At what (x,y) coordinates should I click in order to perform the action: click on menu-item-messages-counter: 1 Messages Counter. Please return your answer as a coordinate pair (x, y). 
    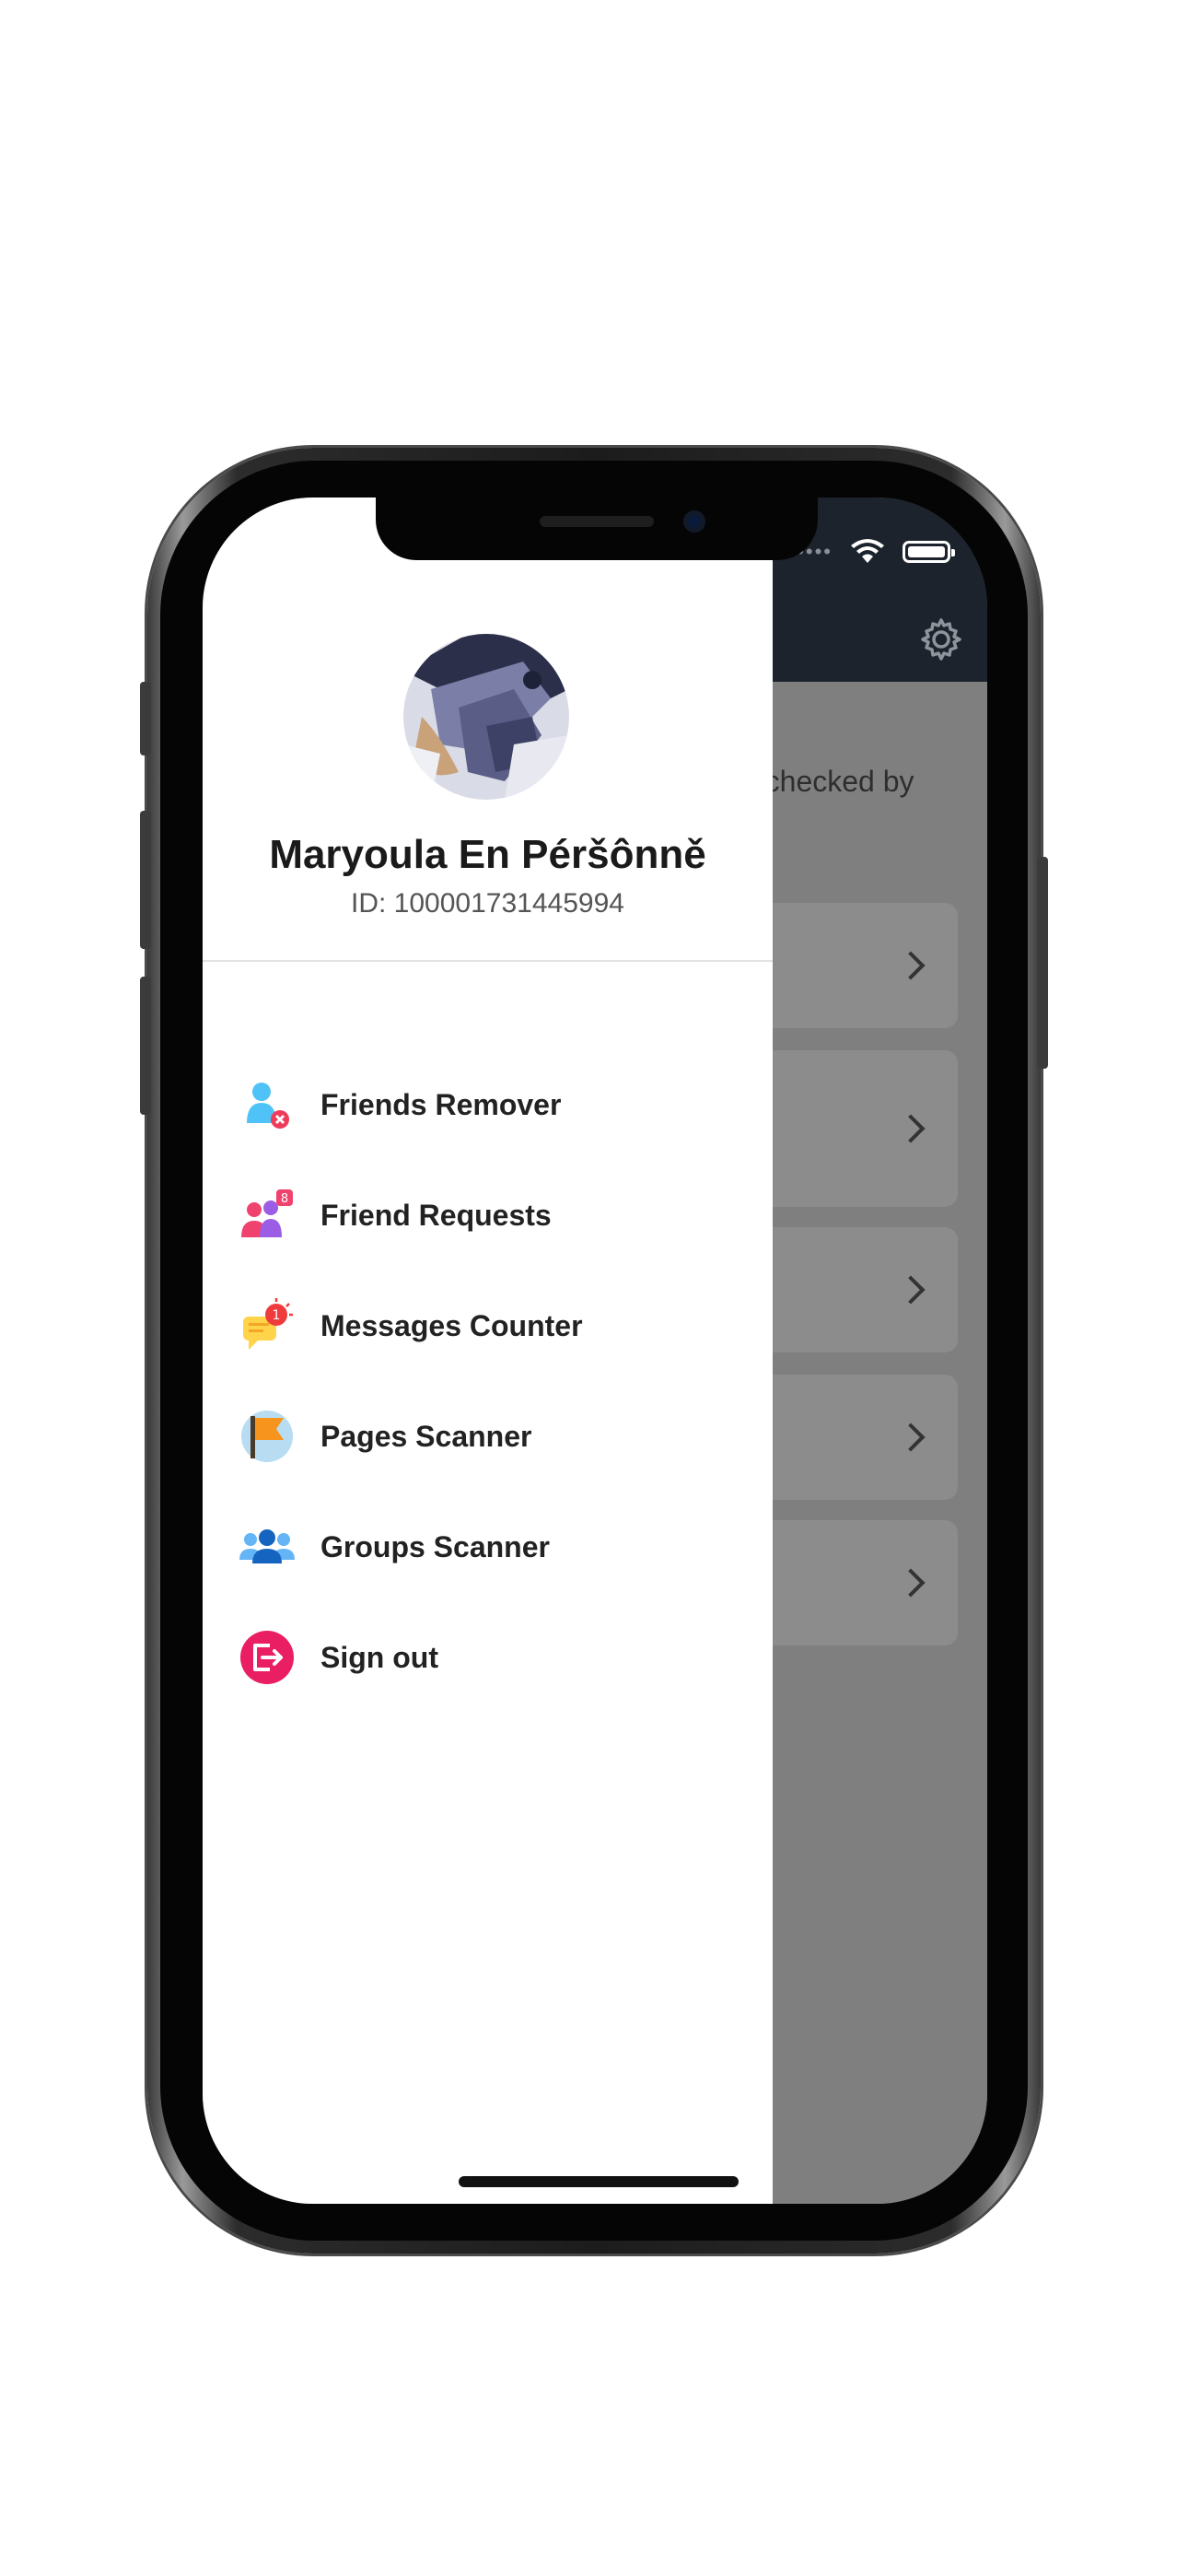
    Looking at the image, I should click on (488, 1325).